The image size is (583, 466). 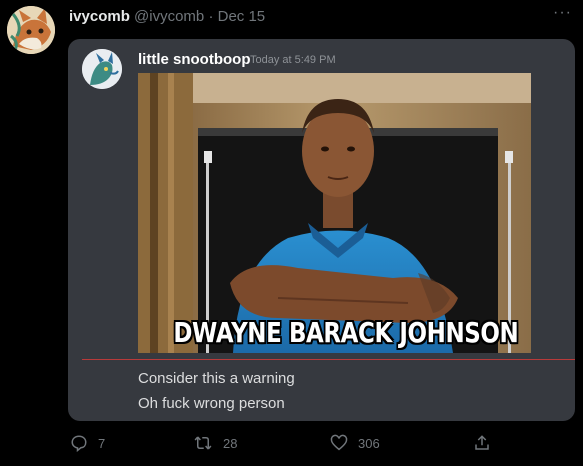 I want to click on fox-avatar-icon, so click(x=31, y=30).